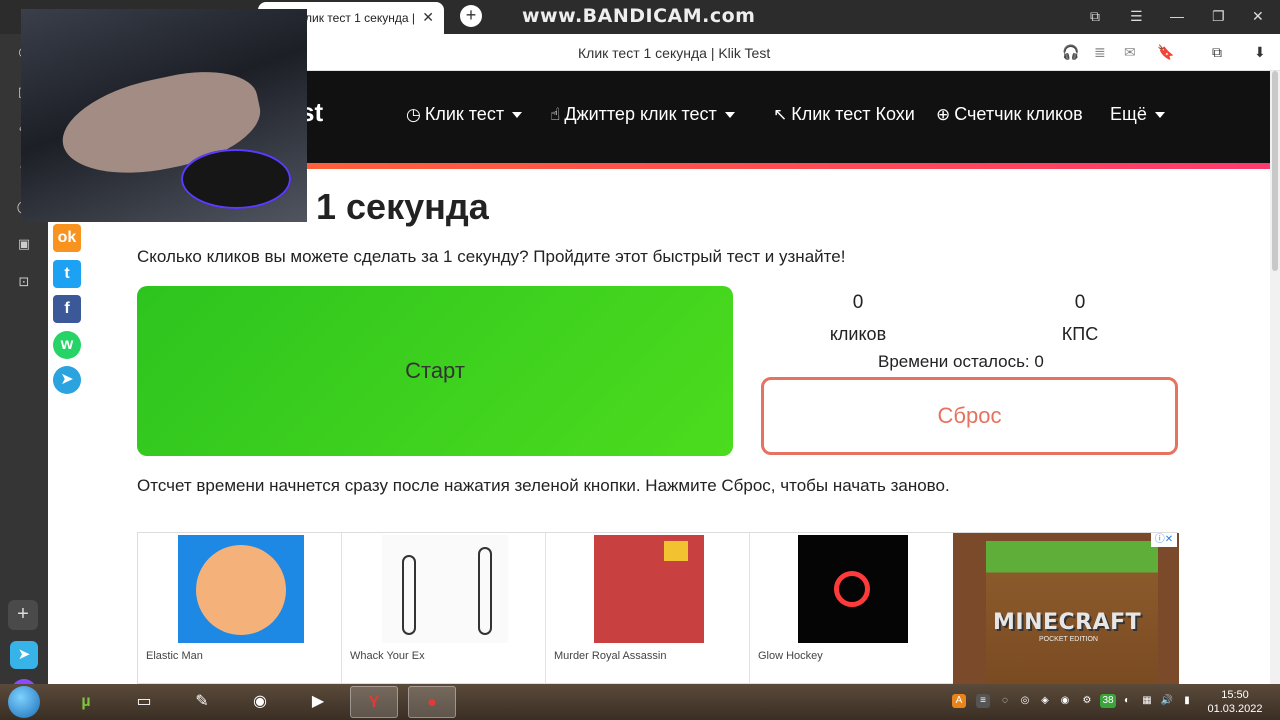 This screenshot has width=1280, height=720. What do you see at coordinates (1045, 701) in the screenshot?
I see `tray-icon: ◈` at bounding box center [1045, 701].